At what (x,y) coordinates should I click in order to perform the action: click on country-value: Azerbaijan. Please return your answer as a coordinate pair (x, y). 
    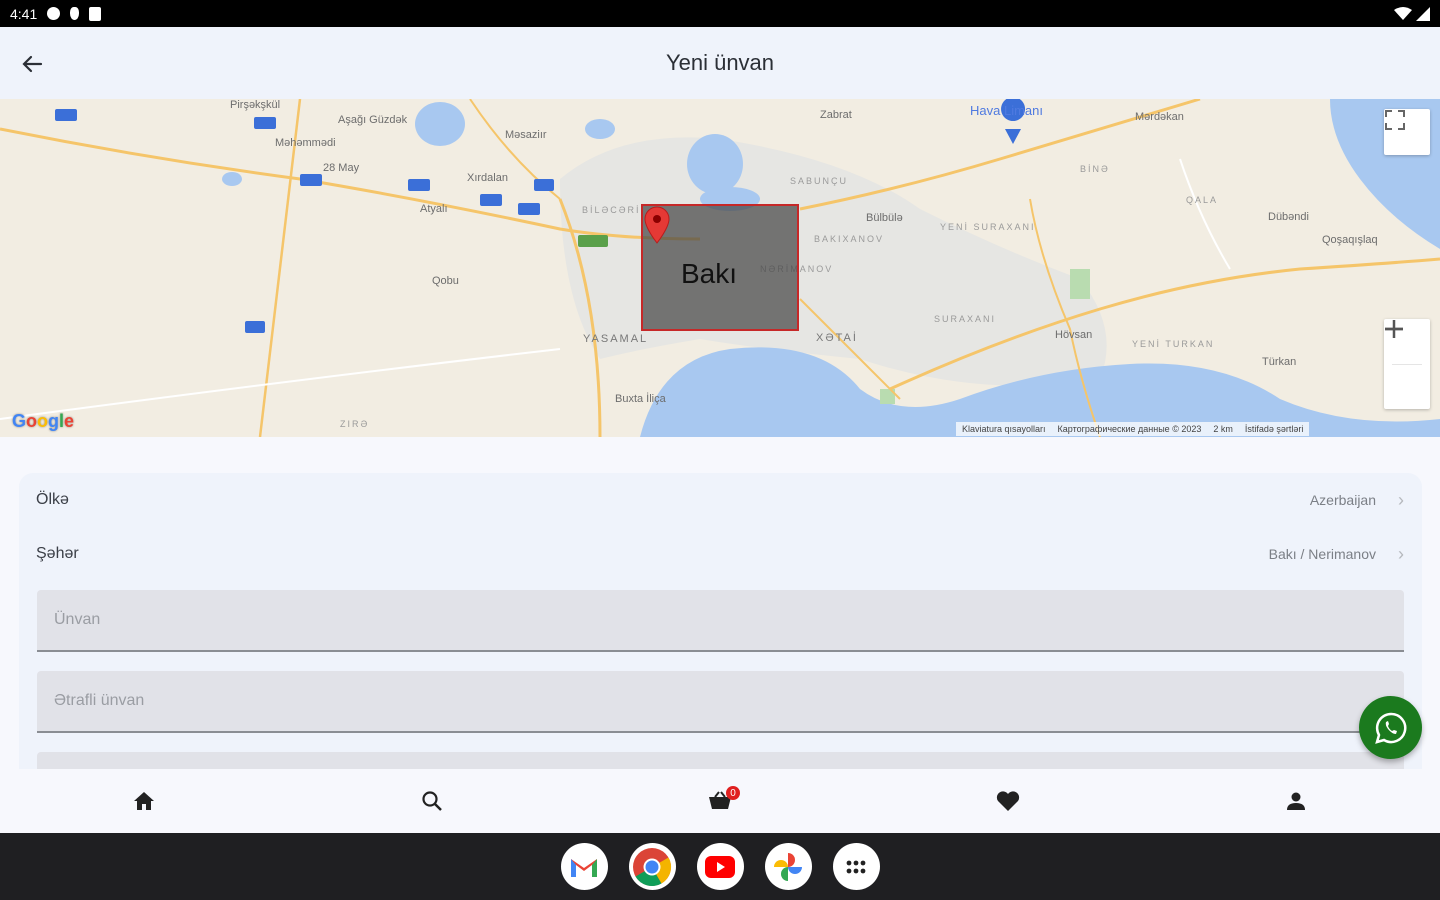
    Looking at the image, I should click on (1342, 500).